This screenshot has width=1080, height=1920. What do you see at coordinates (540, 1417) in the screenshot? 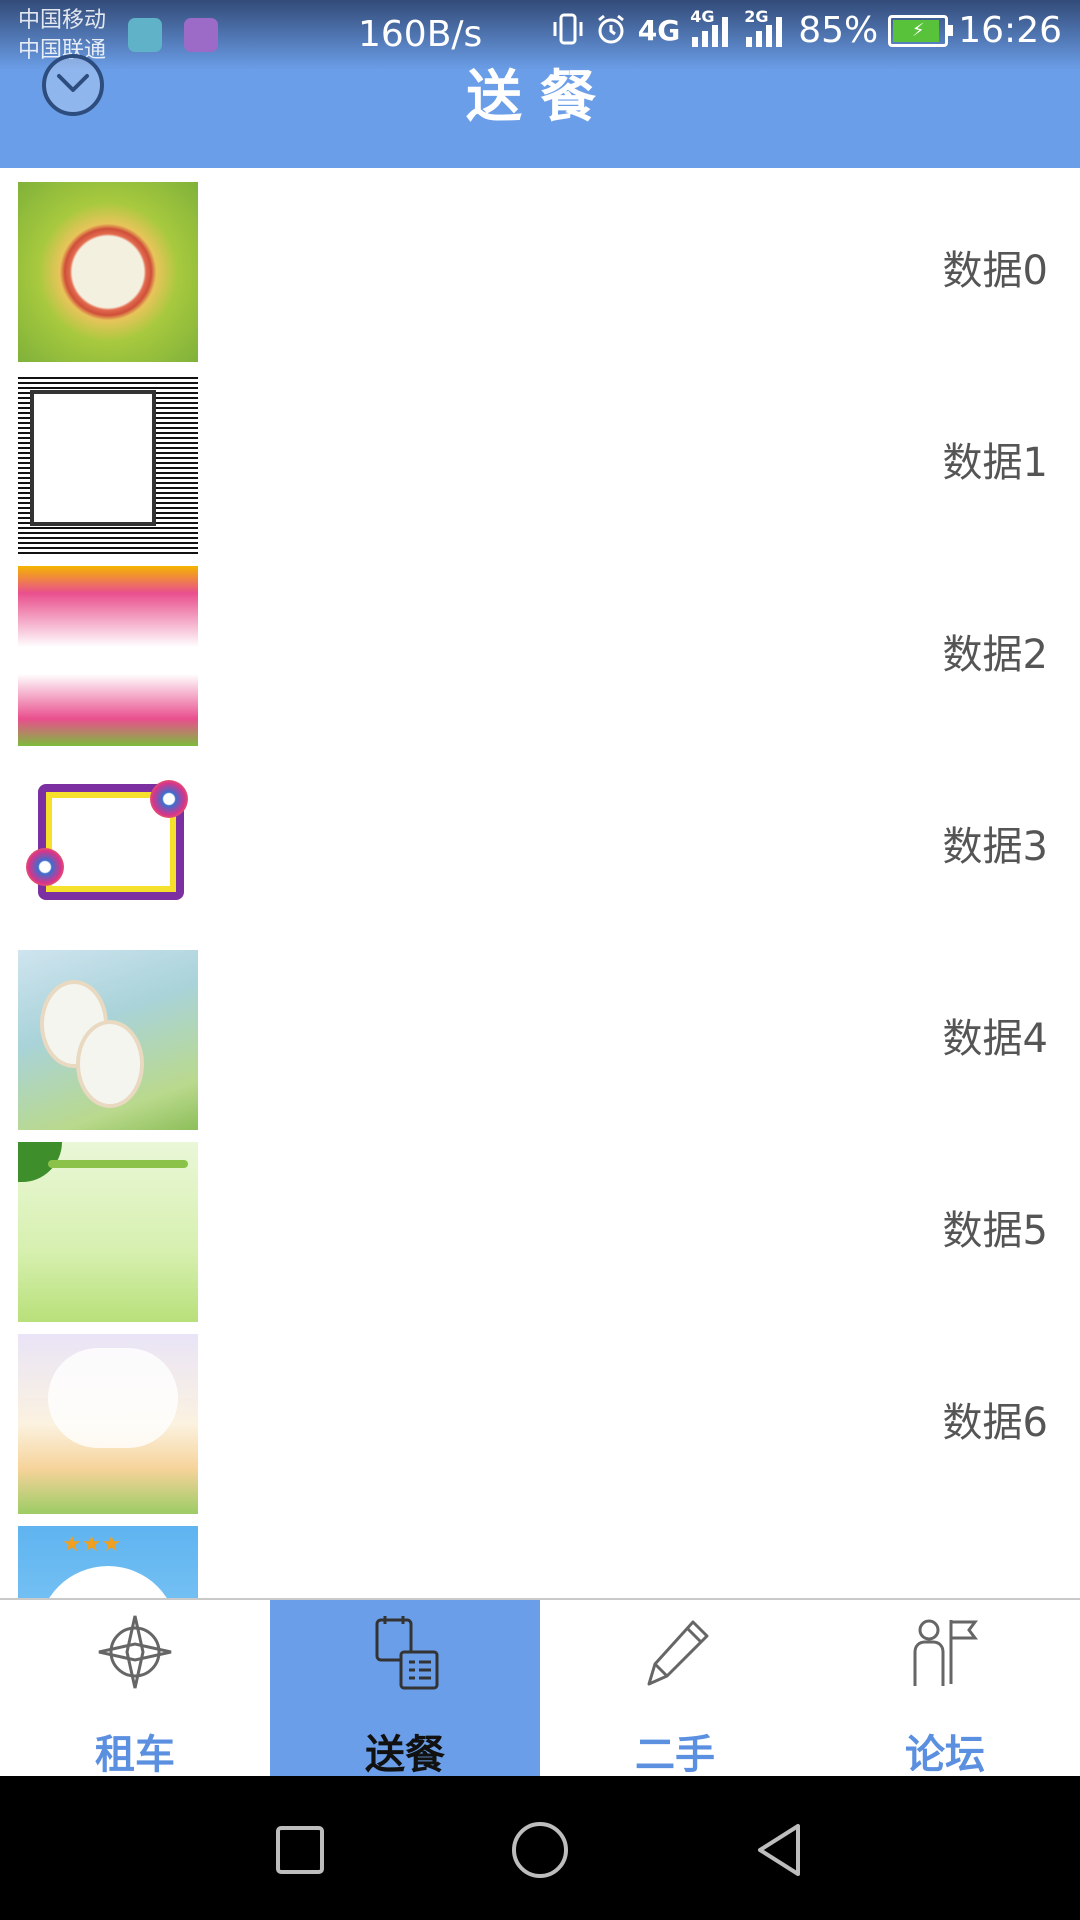
I see `list-item: 数据6` at bounding box center [540, 1417].